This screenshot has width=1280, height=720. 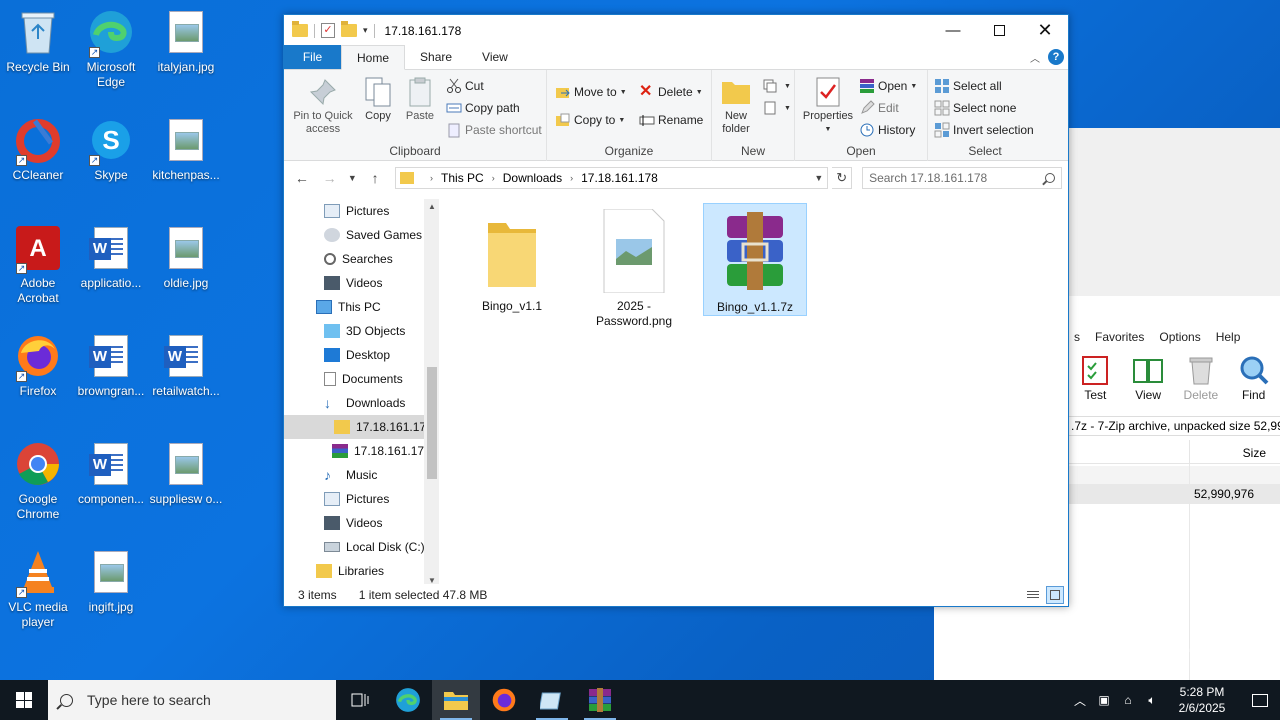 What do you see at coordinates (999, 30) in the screenshot?
I see `maximize-button` at bounding box center [999, 30].